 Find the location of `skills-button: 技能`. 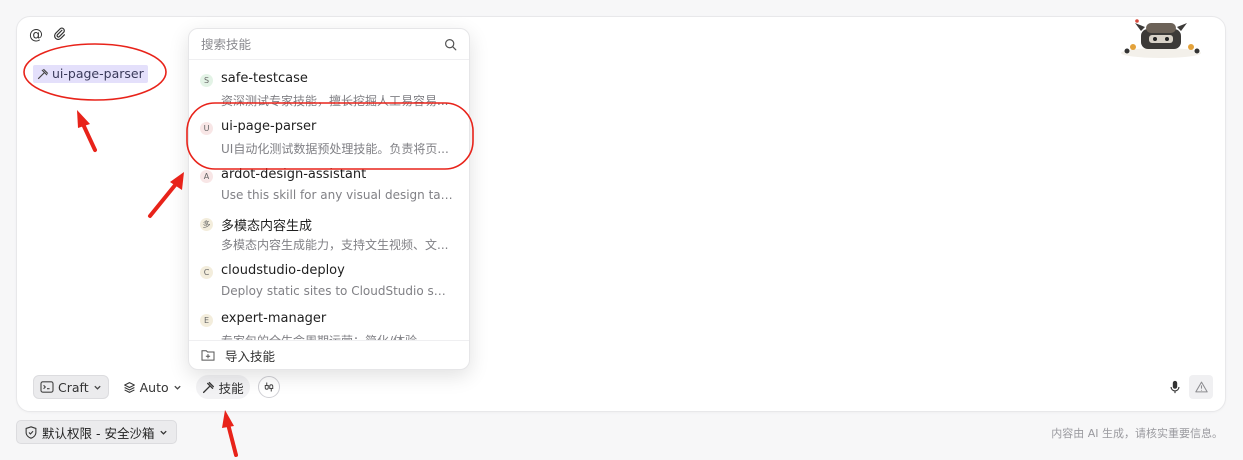

skills-button: 技能 is located at coordinates (222, 387).